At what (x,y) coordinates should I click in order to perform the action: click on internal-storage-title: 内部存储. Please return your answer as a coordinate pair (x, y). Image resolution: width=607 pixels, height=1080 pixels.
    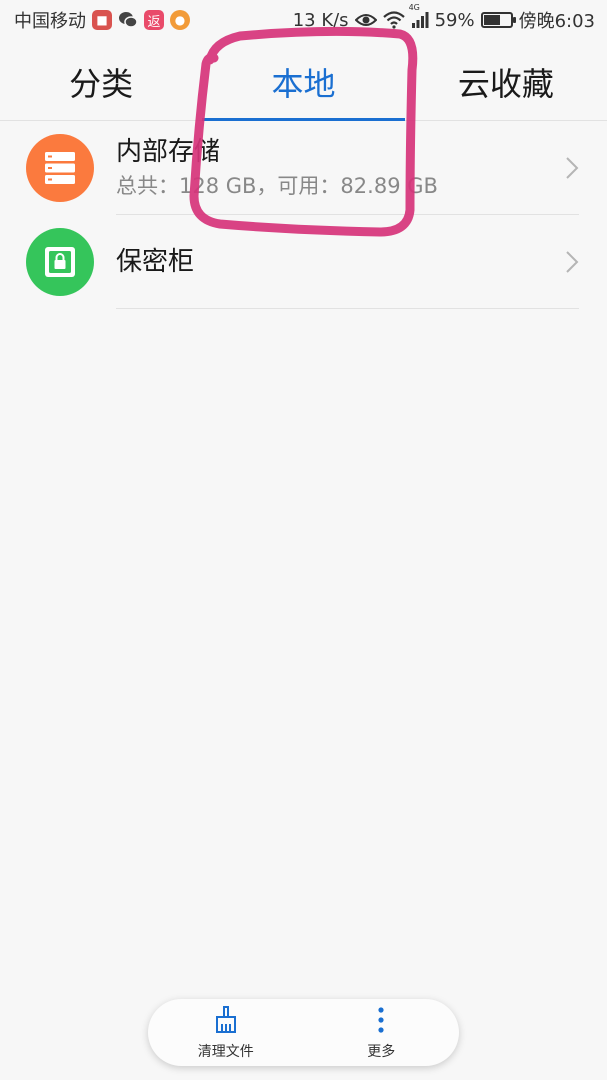
    Looking at the image, I should click on (168, 152).